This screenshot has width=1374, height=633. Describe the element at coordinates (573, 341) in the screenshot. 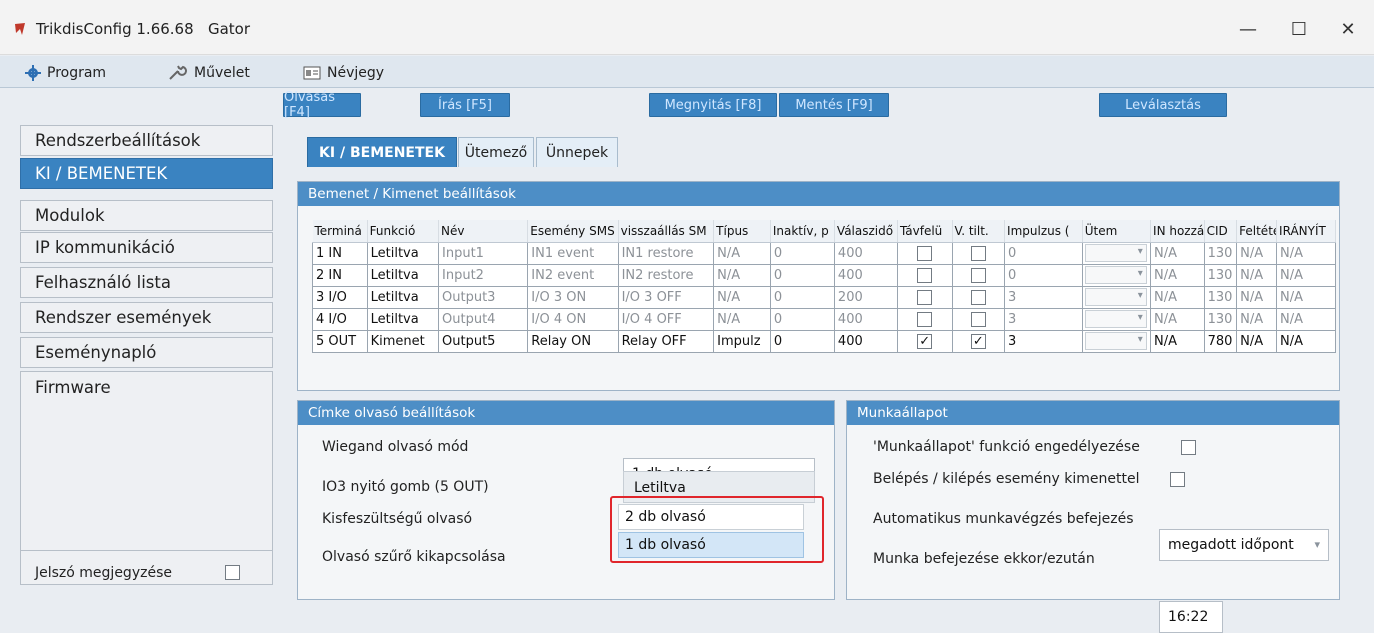

I see `io-cell-event: Relay ON` at that location.